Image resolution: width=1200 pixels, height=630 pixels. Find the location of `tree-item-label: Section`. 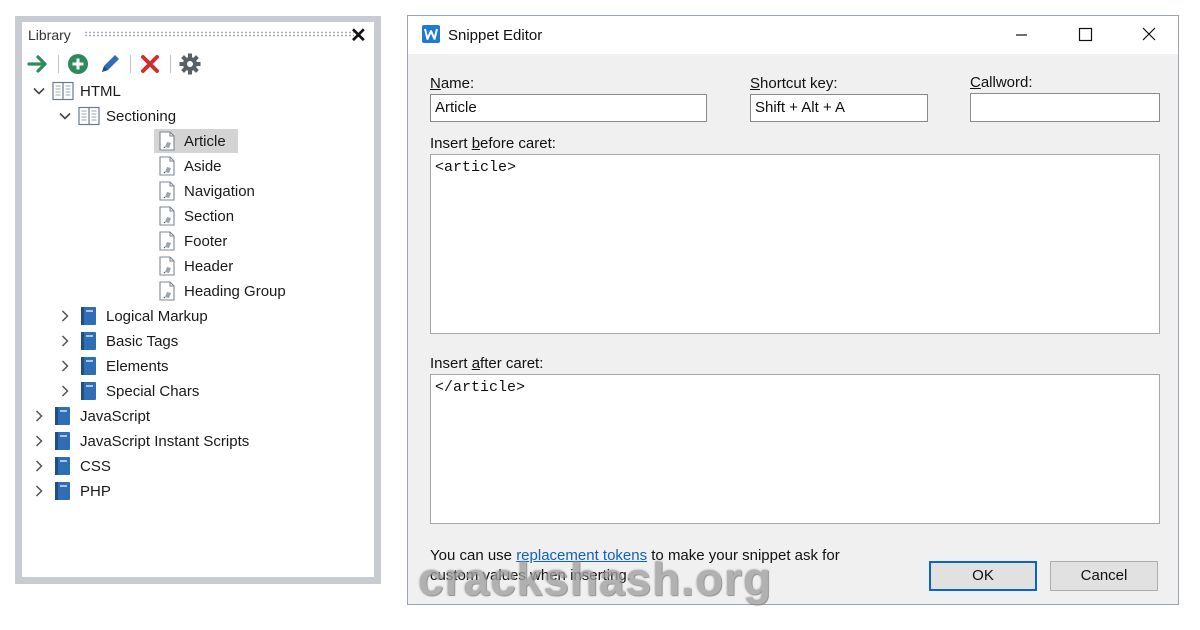

tree-item-label: Section is located at coordinates (209, 216).